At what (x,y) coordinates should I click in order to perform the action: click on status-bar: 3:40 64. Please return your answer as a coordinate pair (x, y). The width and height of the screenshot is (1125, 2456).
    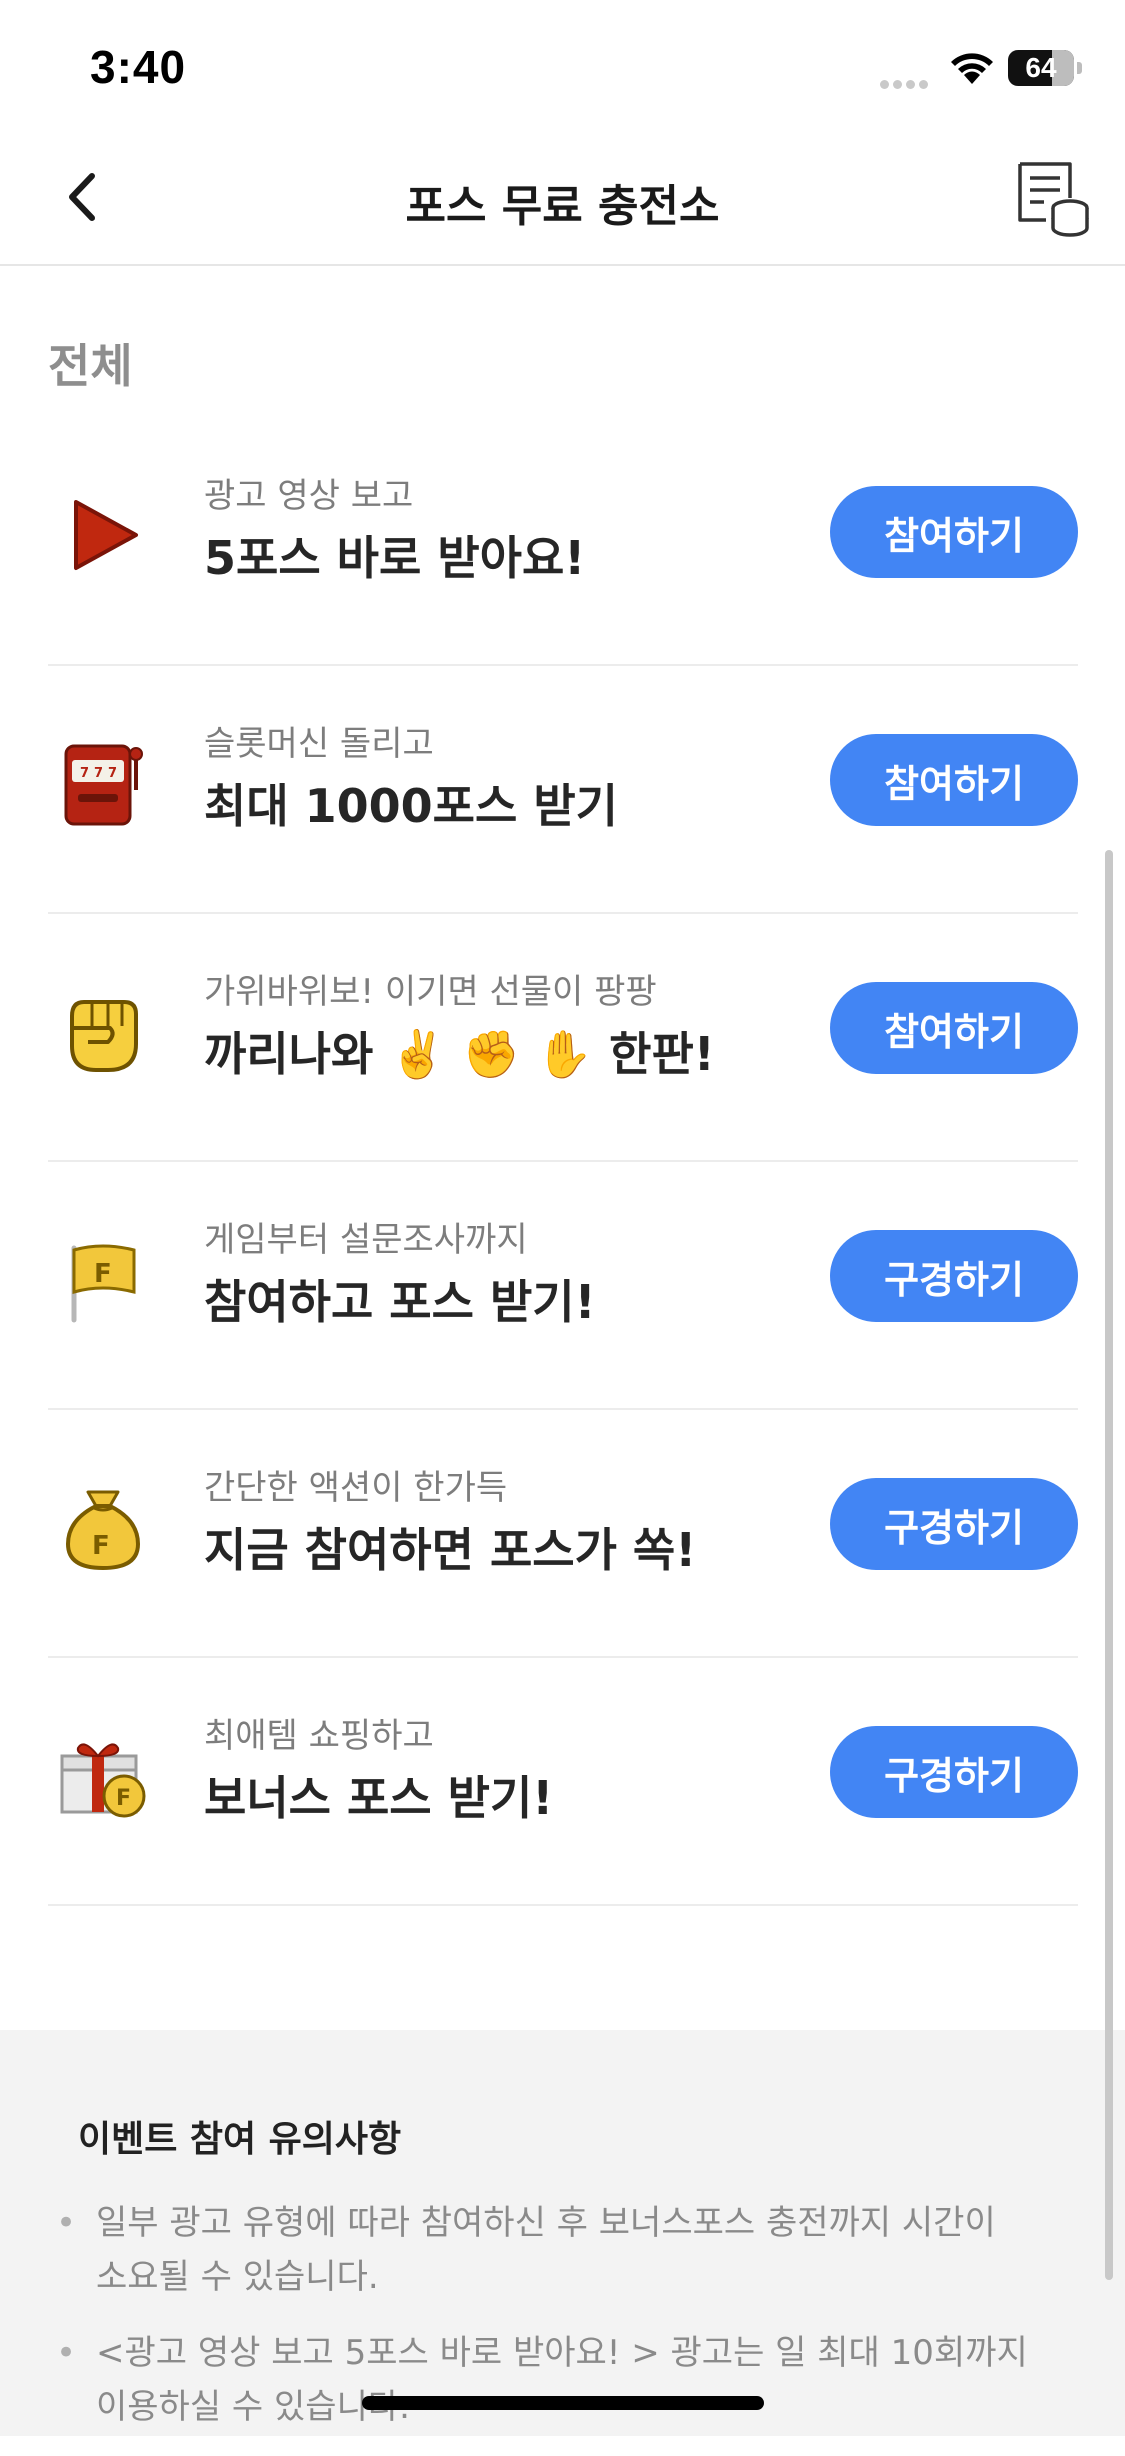
    Looking at the image, I should click on (562, 66).